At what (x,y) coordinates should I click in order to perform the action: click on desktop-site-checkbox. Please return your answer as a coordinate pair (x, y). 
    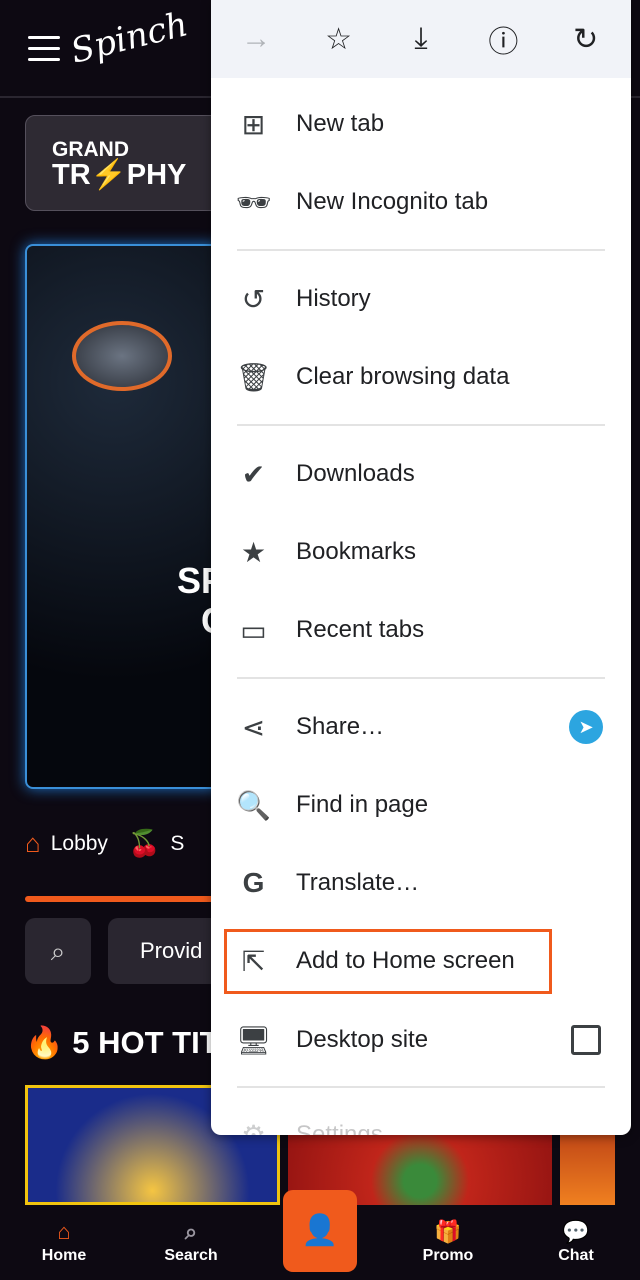
    Looking at the image, I should click on (586, 1040).